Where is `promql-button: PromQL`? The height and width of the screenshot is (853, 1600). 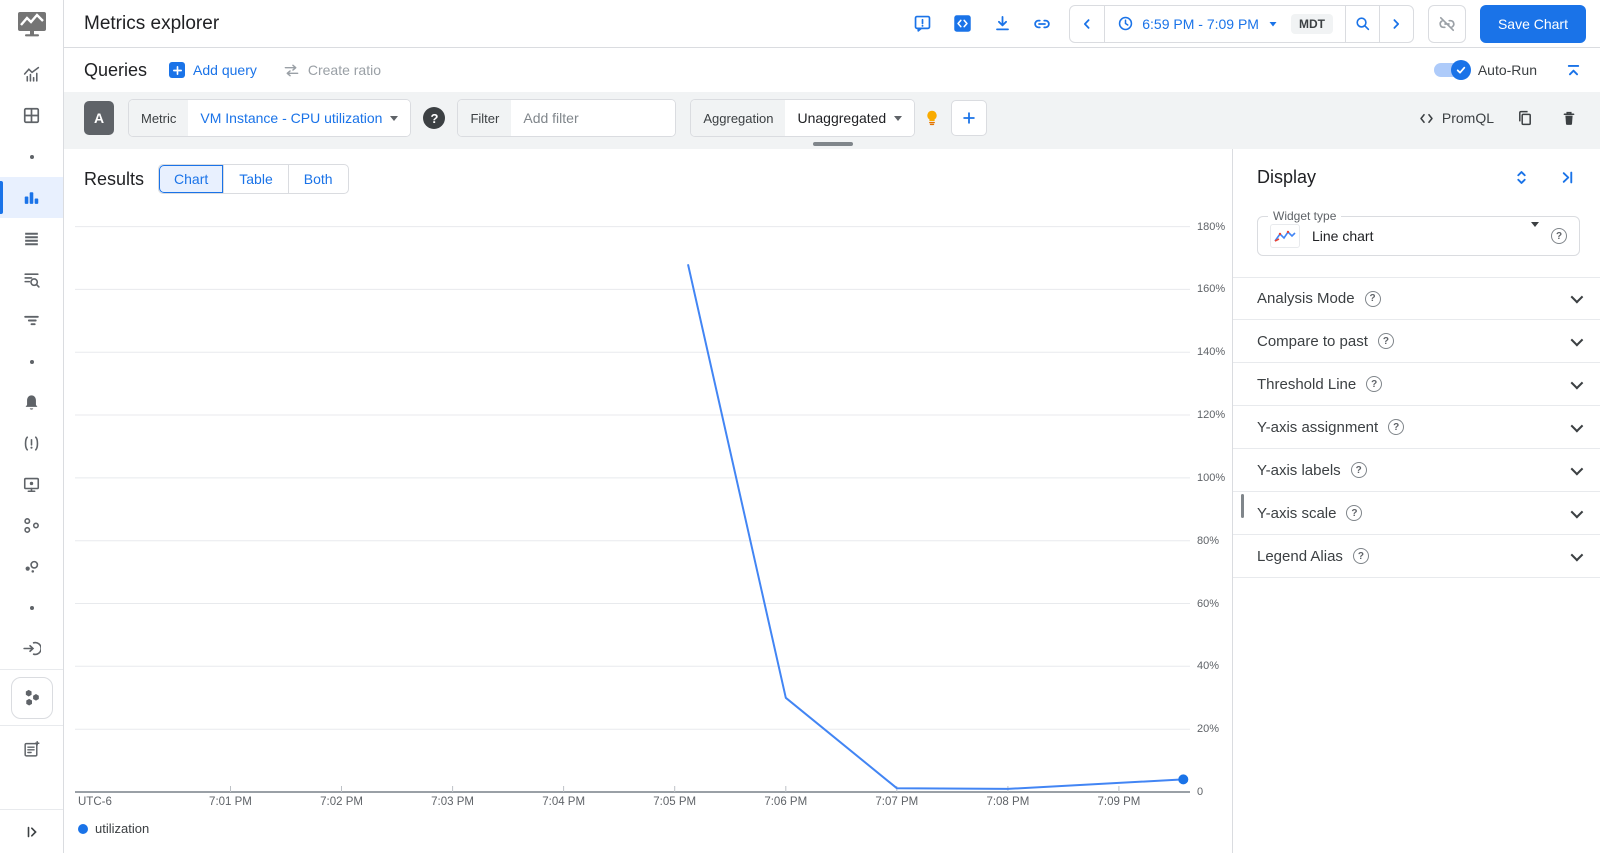 promql-button: PromQL is located at coordinates (1456, 118).